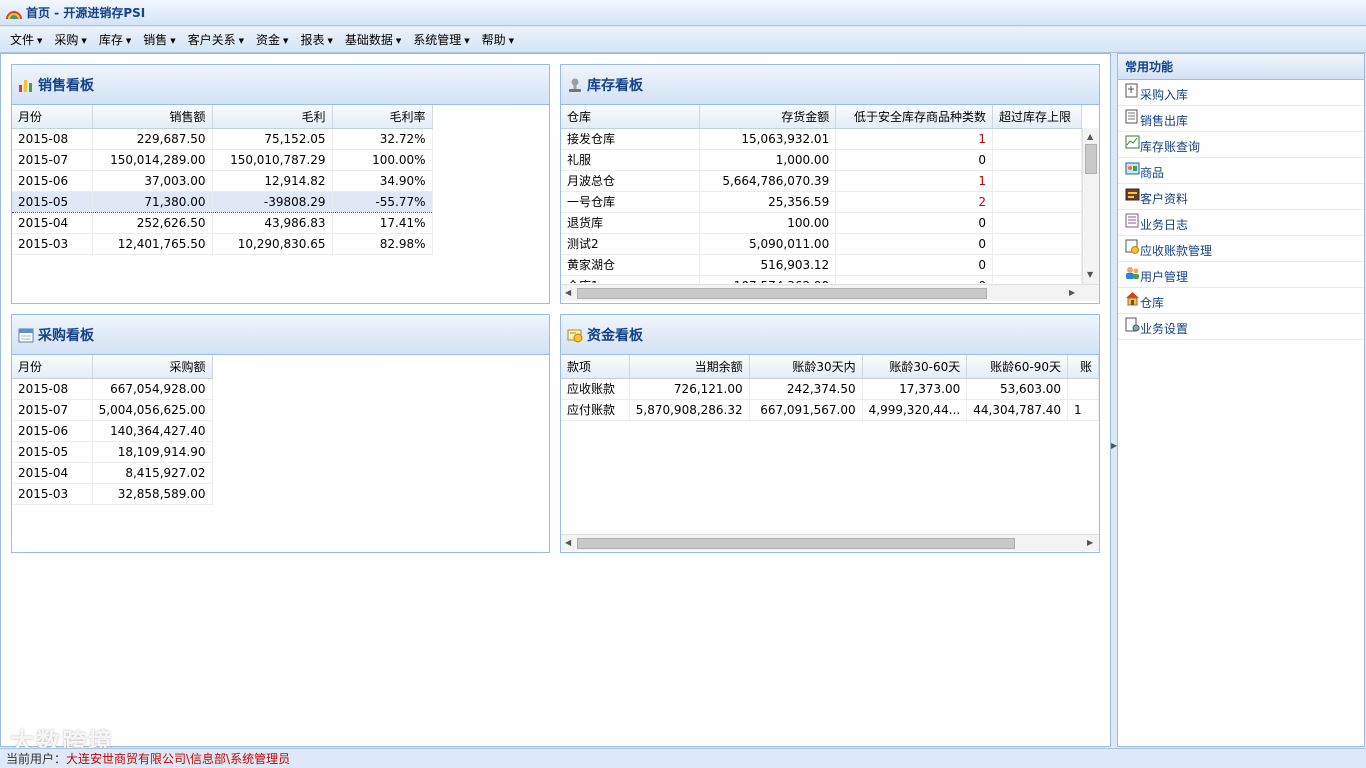 The height and width of the screenshot is (768, 1366). What do you see at coordinates (1090, 137) in the screenshot?
I see `scroll-up-icon: ▲` at bounding box center [1090, 137].